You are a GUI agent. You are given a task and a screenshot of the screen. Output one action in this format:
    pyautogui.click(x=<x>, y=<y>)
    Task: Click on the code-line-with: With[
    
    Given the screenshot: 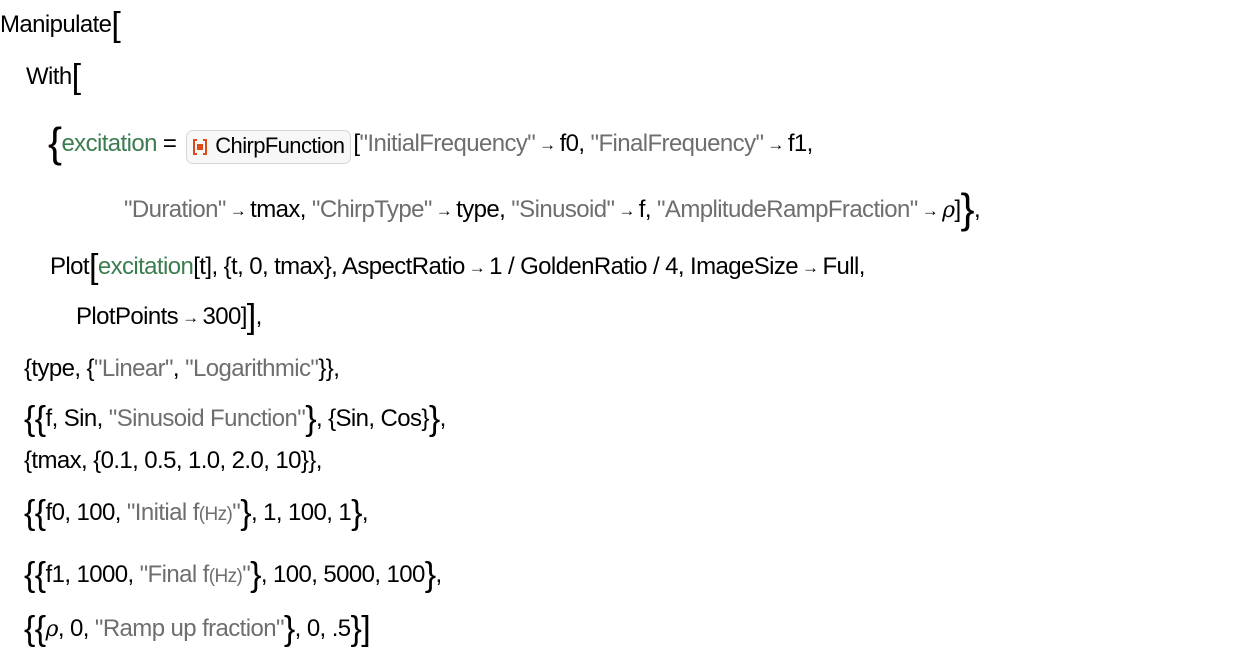 What is the action you would take?
    pyautogui.click(x=53, y=76)
    